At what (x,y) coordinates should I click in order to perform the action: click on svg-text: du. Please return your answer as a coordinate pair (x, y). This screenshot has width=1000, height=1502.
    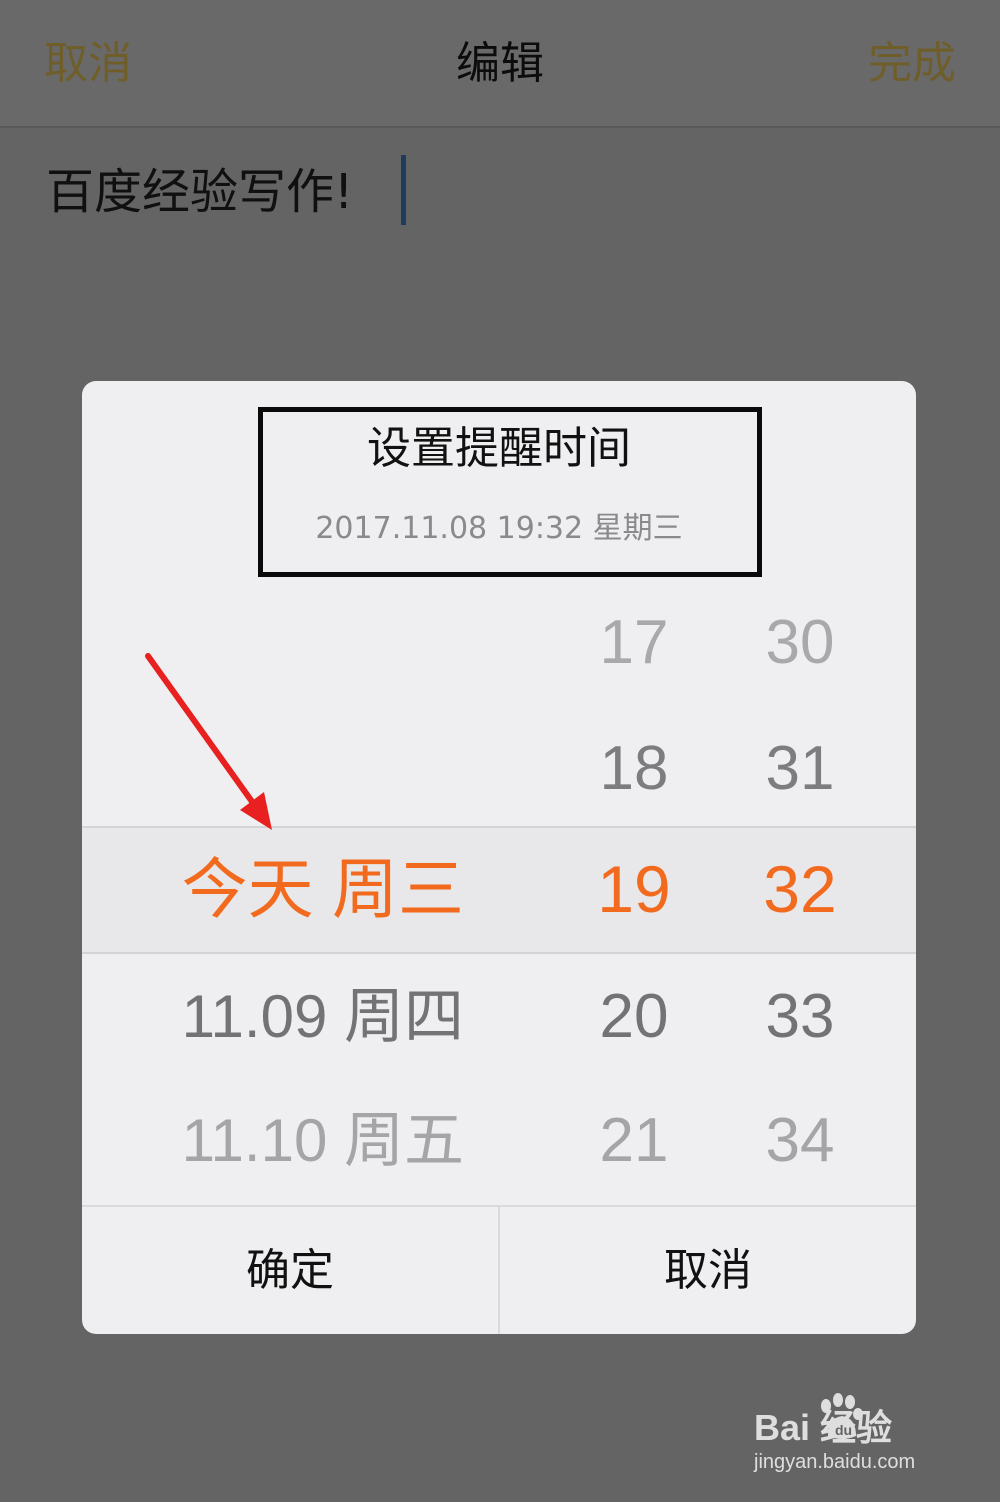
    Looking at the image, I should click on (843, 1430).